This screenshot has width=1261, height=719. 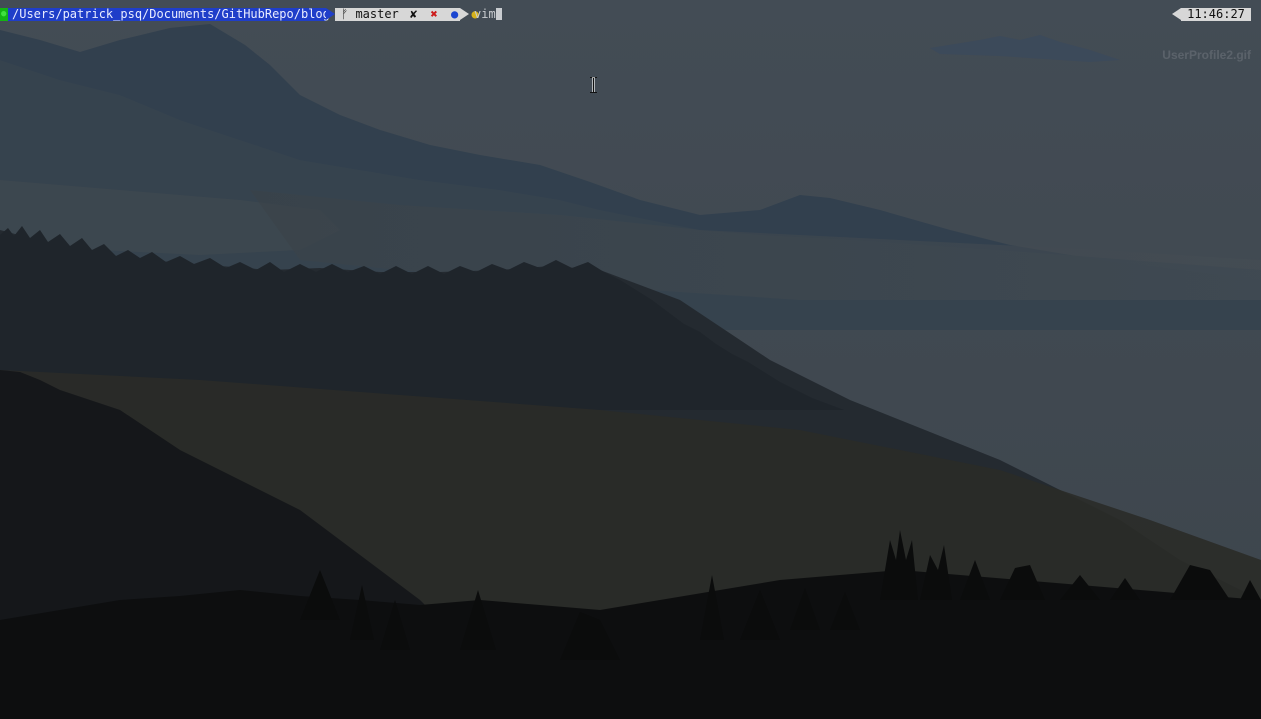 I want to click on git-dirty-icon: ✘, so click(x=414, y=14).